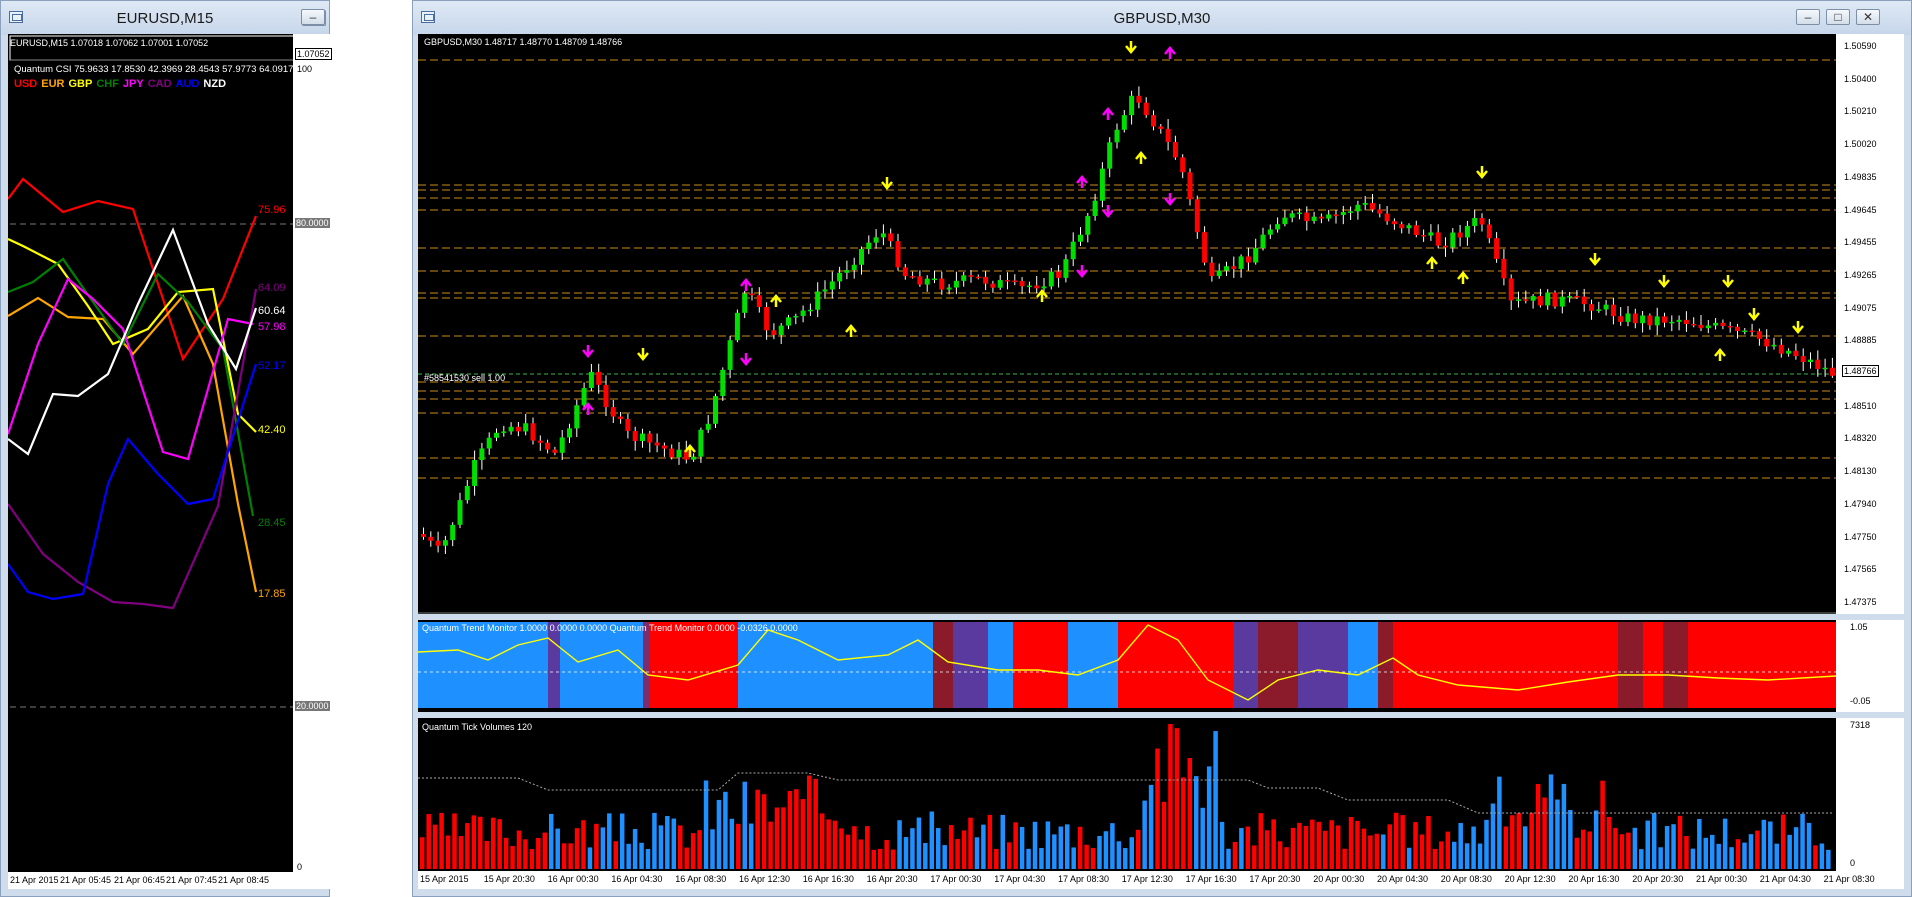  I want to click on right-close-button: ✕, so click(1868, 17).